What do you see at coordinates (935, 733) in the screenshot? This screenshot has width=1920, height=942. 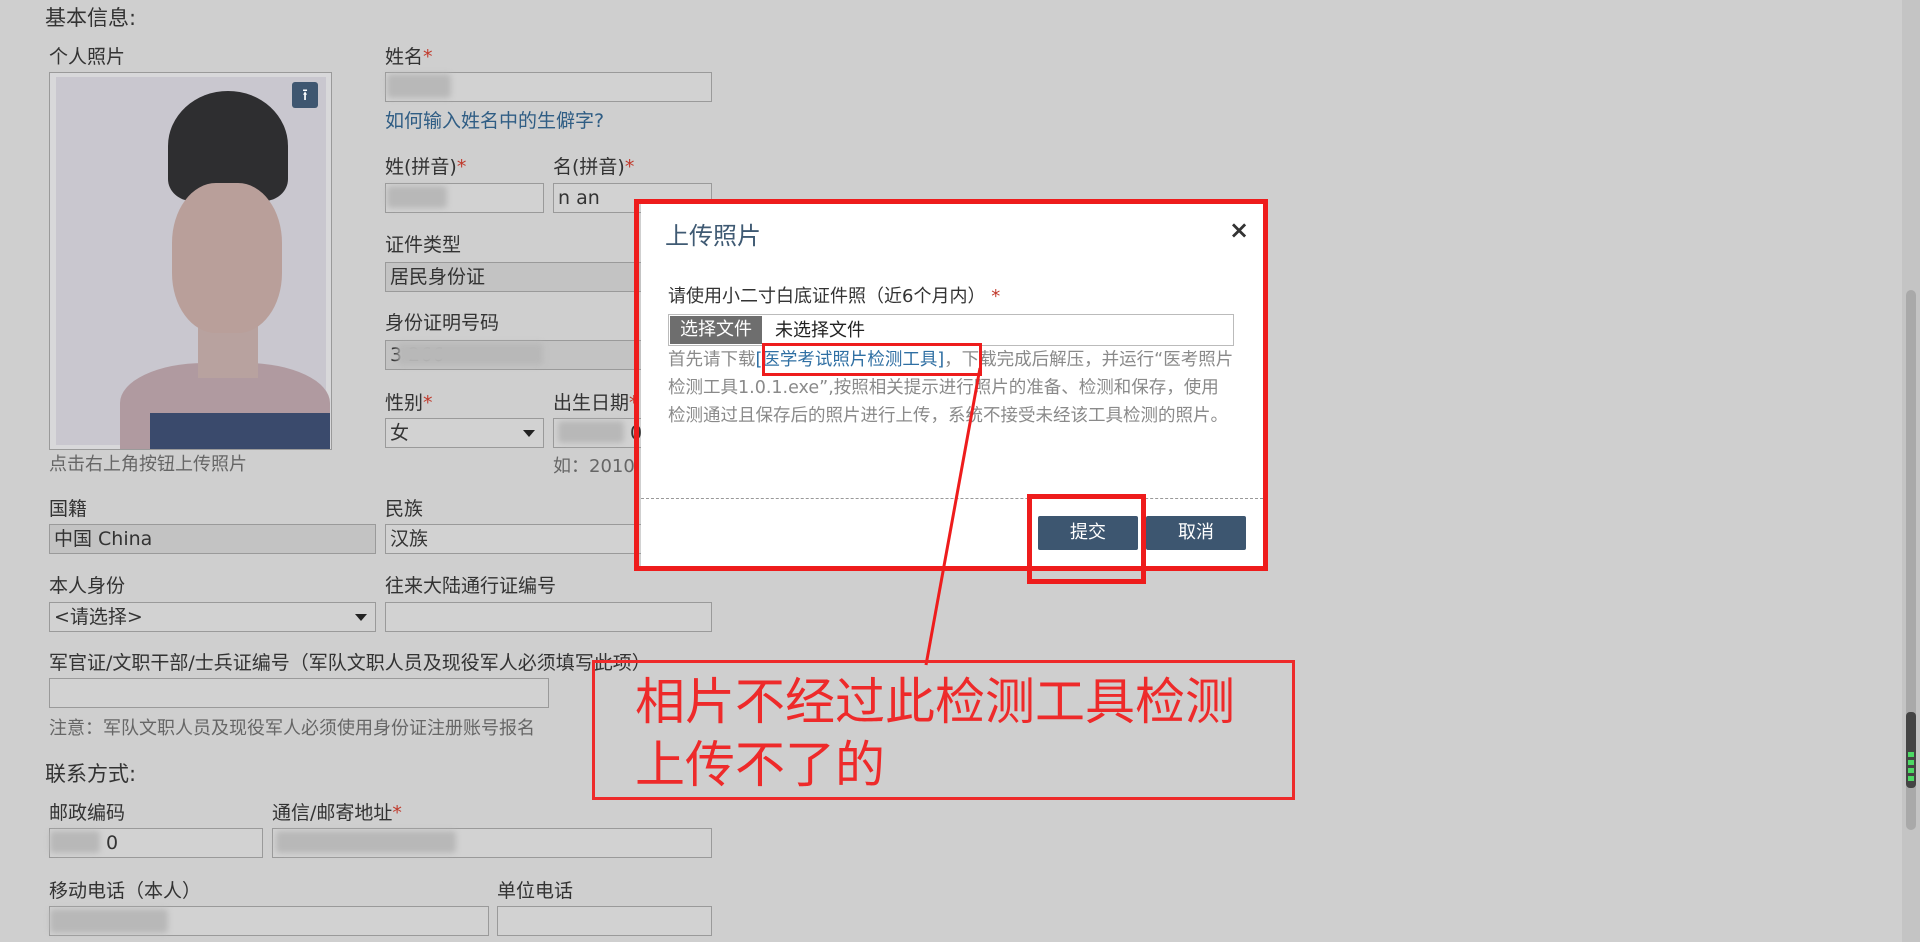 I see `annotation-note-text: 相片不经过此检测工具检测上传不了的` at bounding box center [935, 733].